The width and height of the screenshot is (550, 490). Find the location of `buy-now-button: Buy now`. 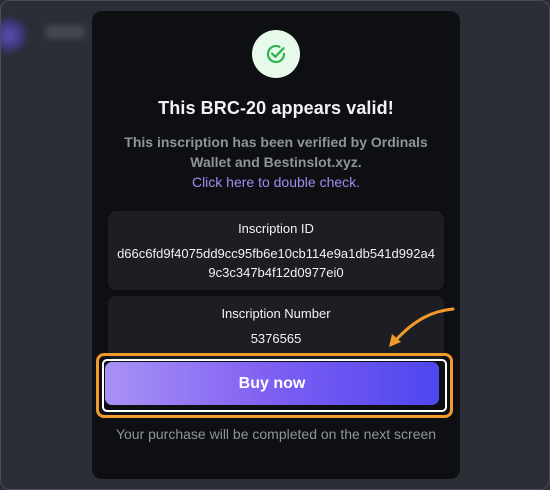

buy-now-button: Buy now is located at coordinates (272, 383).